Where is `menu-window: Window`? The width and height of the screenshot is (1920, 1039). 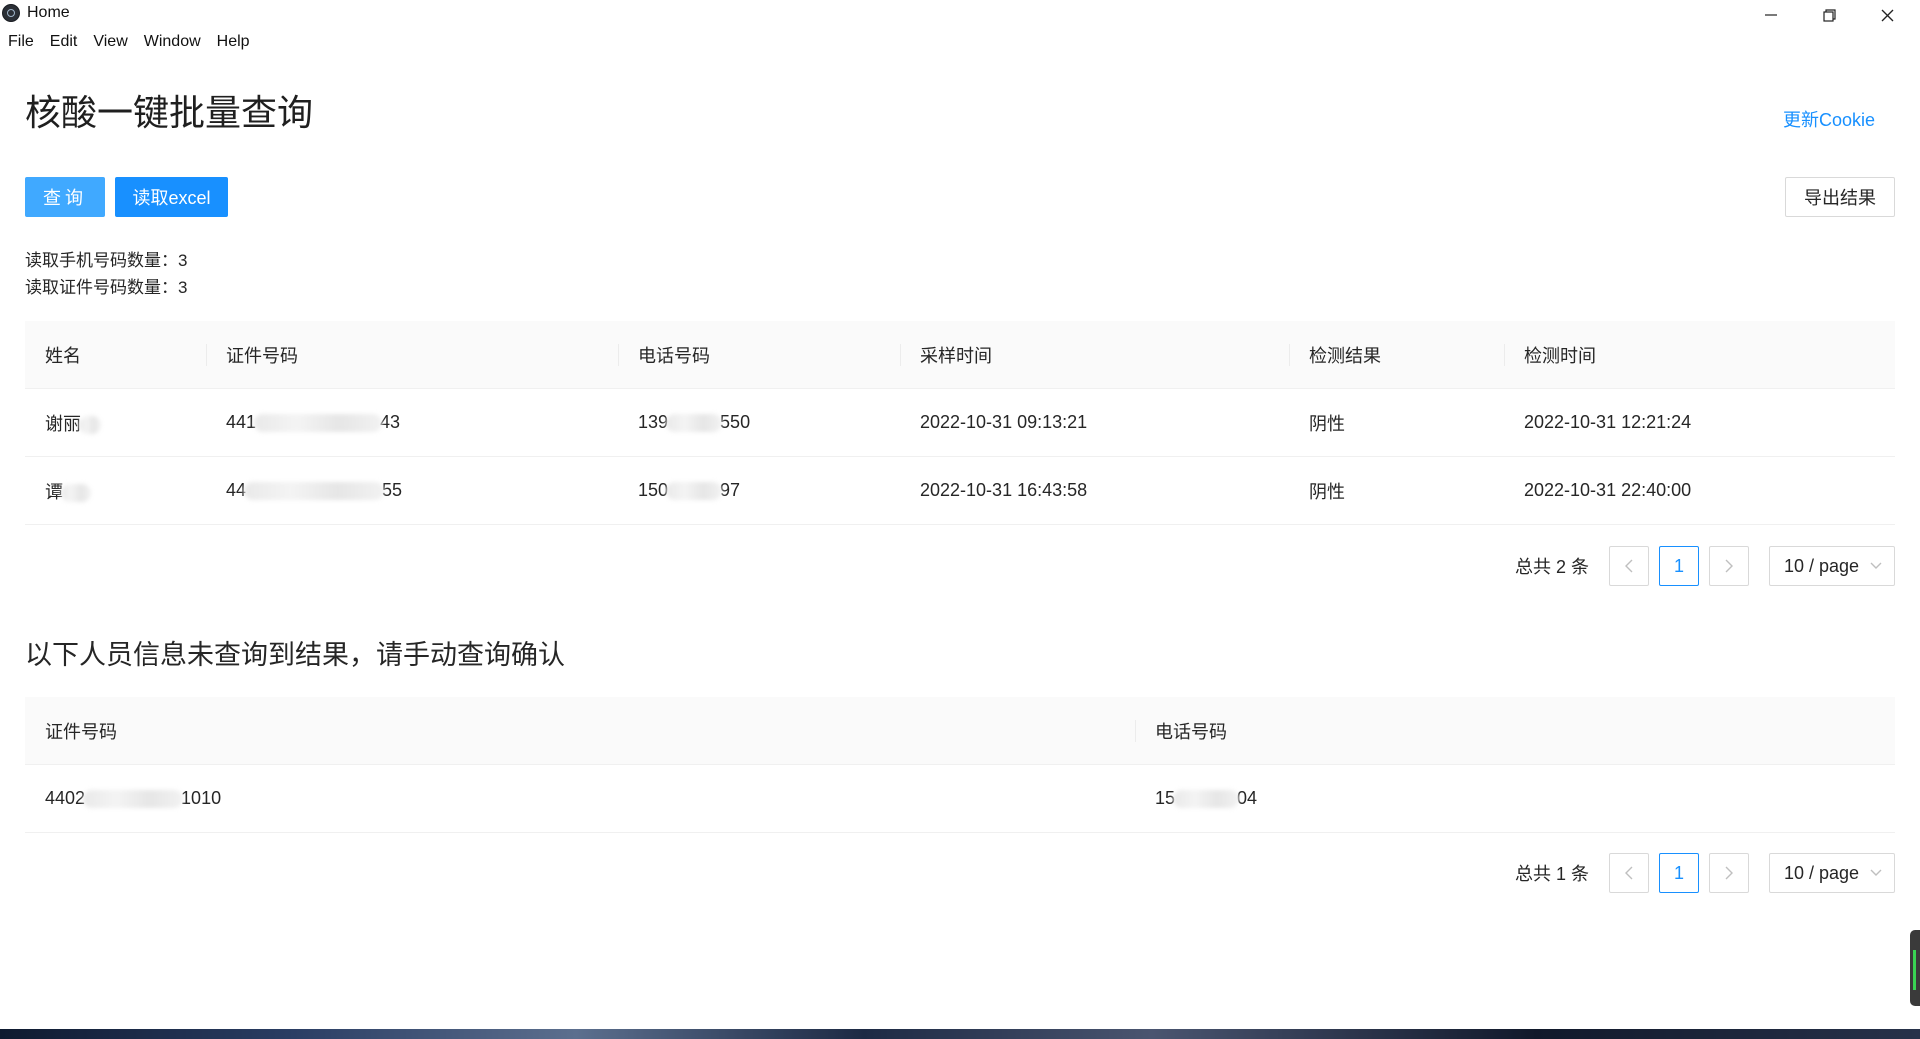
menu-window: Window is located at coordinates (172, 42).